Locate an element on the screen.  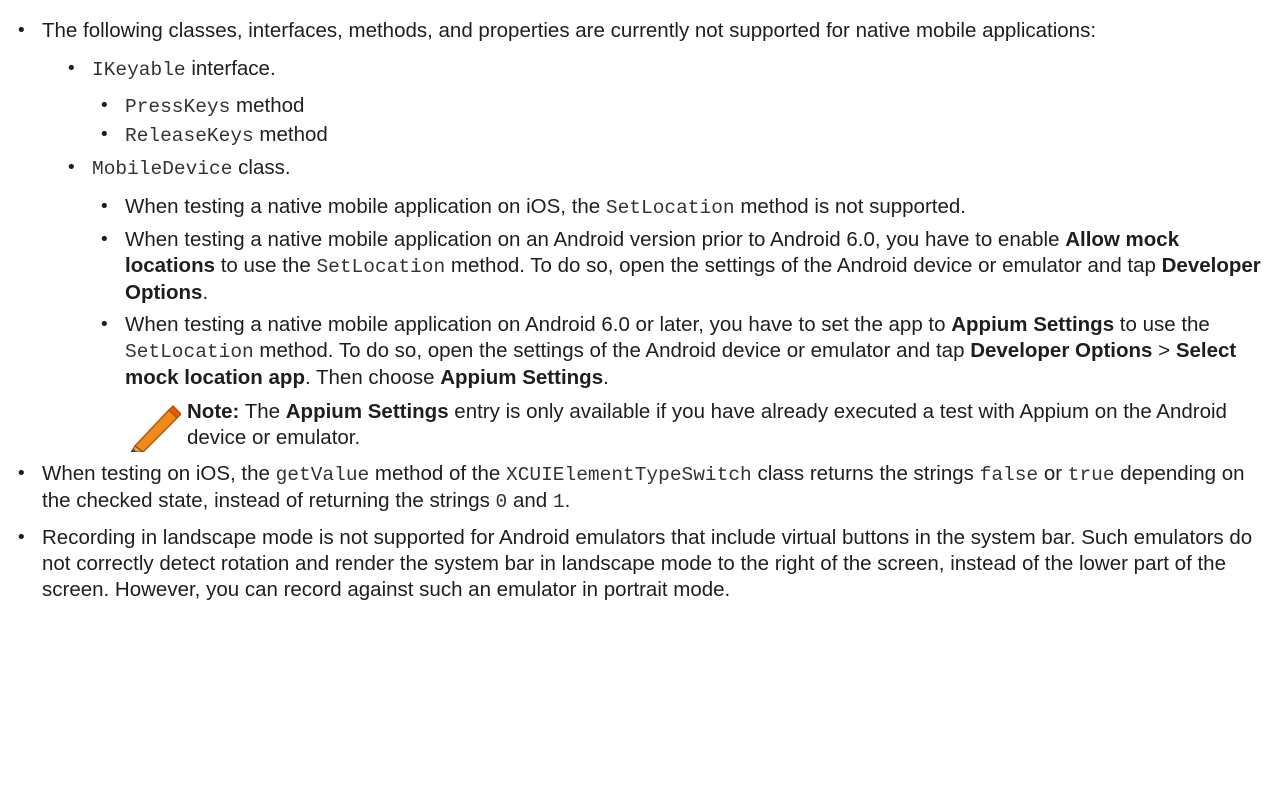
note-text-a: The is located at coordinates (262, 411).